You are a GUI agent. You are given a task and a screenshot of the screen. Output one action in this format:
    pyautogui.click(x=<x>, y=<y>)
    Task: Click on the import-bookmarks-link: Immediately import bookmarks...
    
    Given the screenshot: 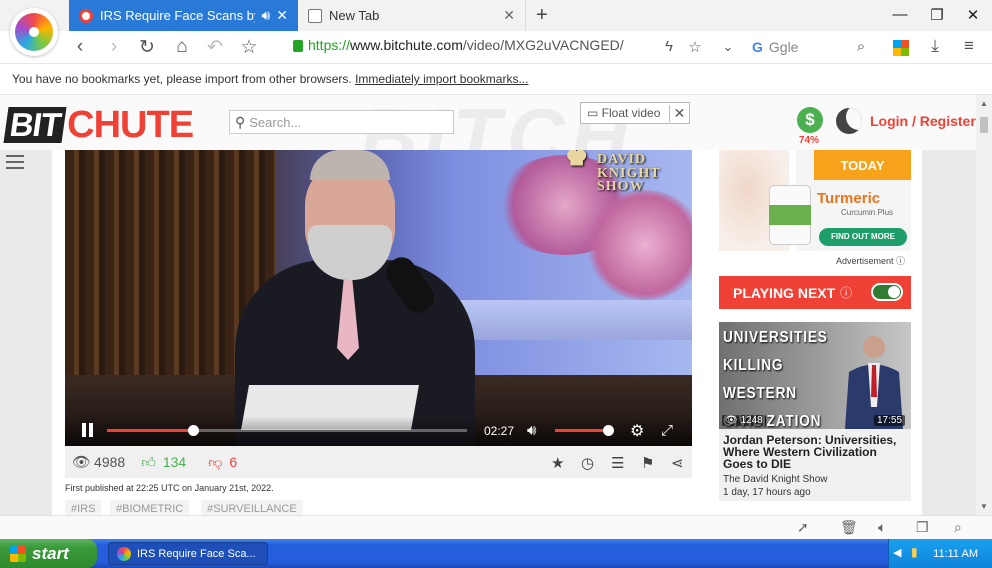 What is the action you would take?
    pyautogui.click(x=441, y=79)
    